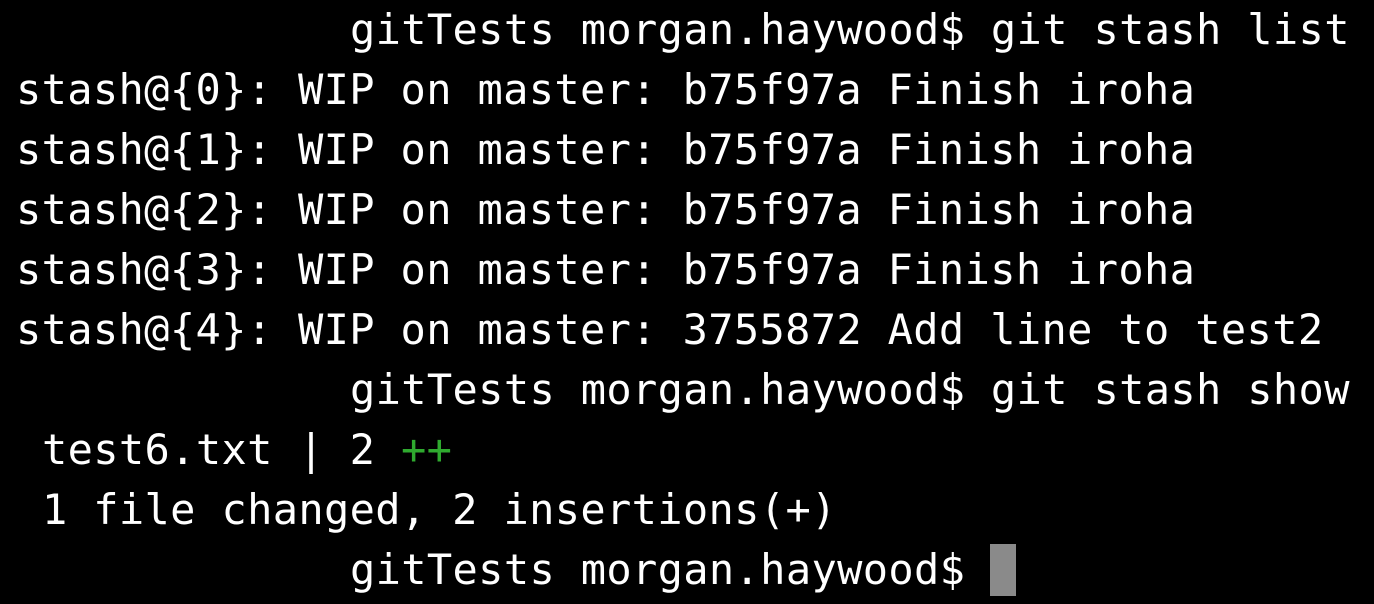  Describe the element at coordinates (1170, 389) in the screenshot. I see `command-text: git stash show` at that location.